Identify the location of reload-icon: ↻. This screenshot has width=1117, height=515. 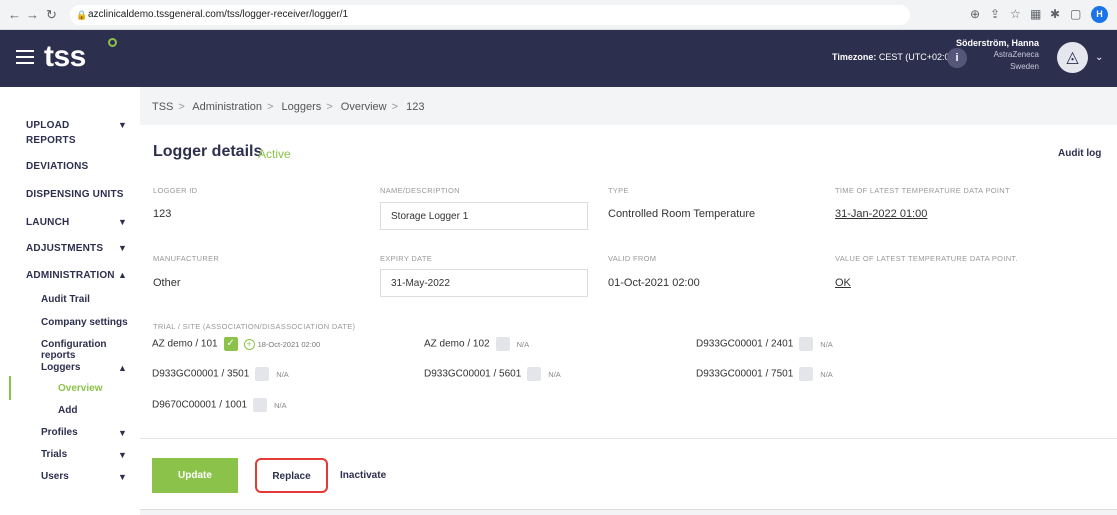
(51, 15).